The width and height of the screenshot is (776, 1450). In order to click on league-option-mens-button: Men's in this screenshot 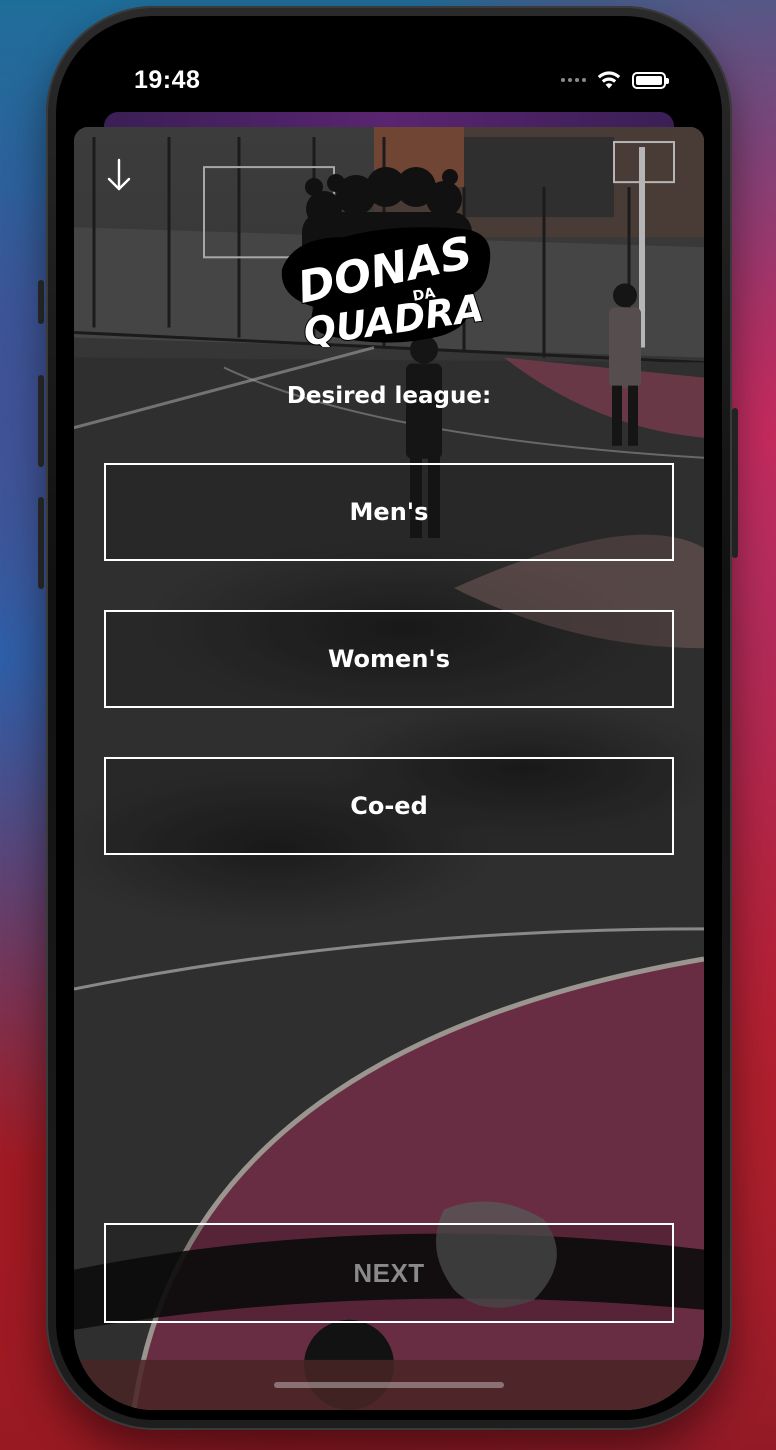, I will do `click(389, 512)`.